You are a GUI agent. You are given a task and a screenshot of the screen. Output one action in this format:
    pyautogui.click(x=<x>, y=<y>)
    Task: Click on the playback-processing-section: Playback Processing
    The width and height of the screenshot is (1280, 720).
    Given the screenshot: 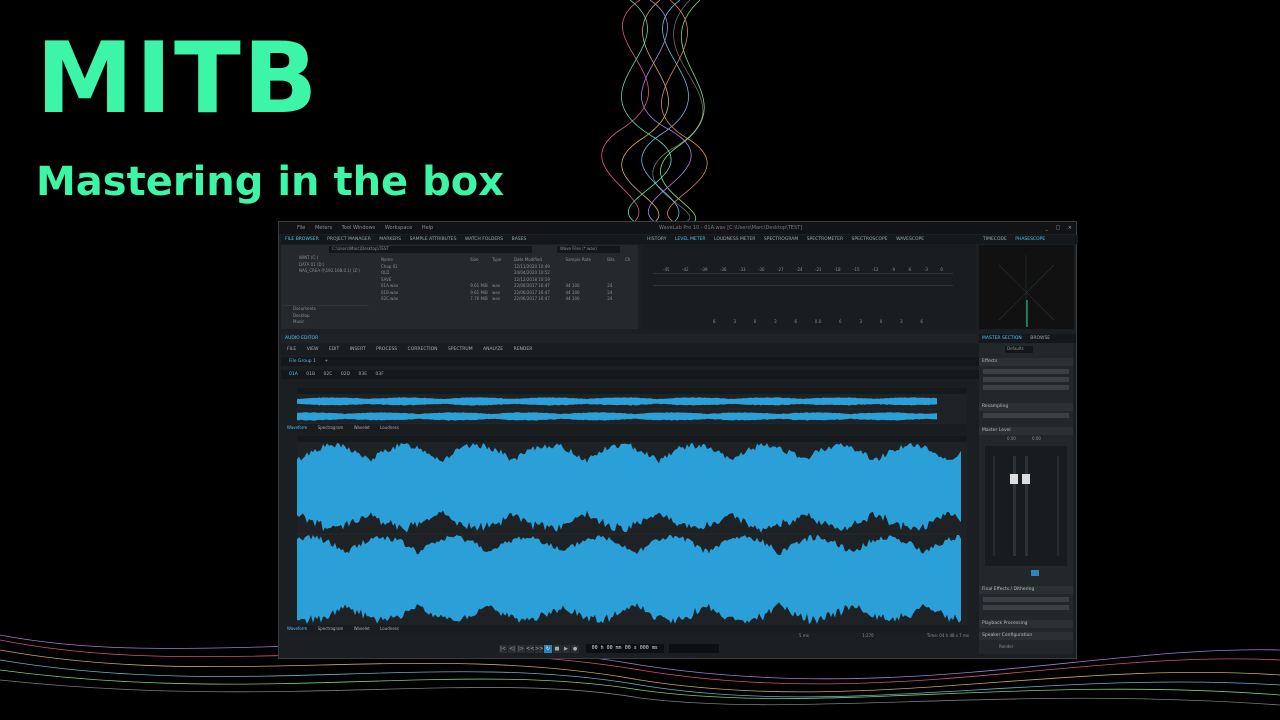 What is the action you would take?
    pyautogui.click(x=1026, y=624)
    